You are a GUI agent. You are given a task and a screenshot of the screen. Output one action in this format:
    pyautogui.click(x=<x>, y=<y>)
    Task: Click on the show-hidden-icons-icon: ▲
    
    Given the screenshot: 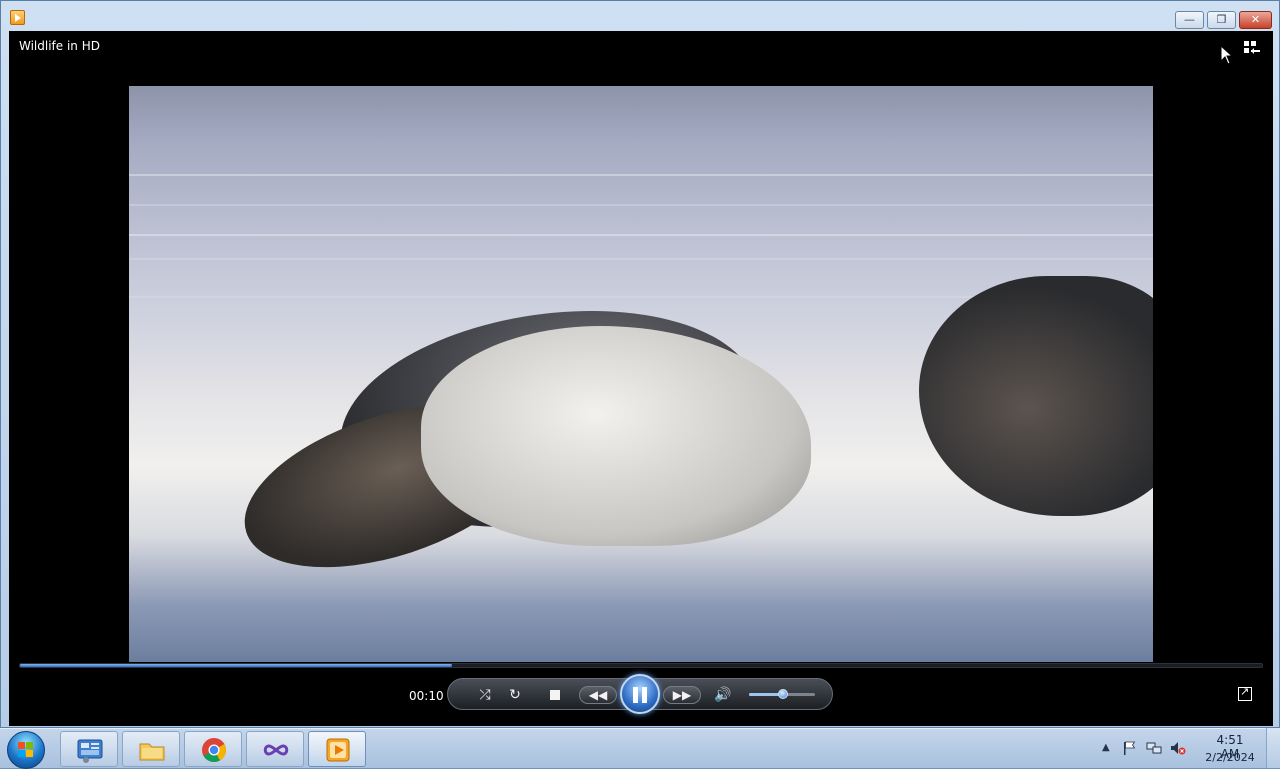 What is the action you would take?
    pyautogui.click(x=1106, y=747)
    